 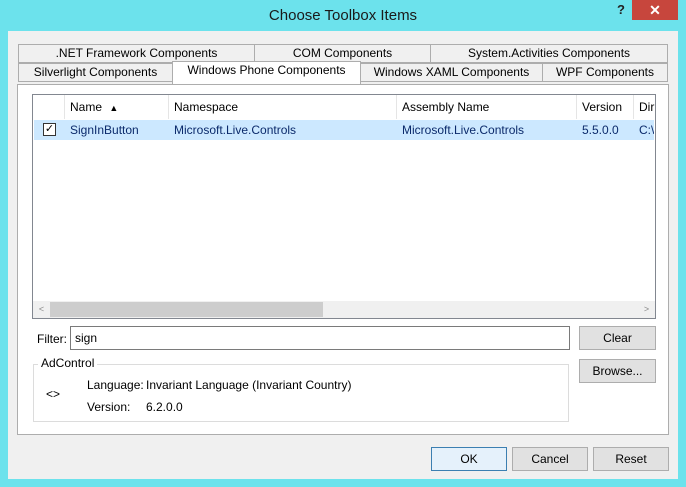 What do you see at coordinates (109, 407) in the screenshot?
I see `version-label: Version:` at bounding box center [109, 407].